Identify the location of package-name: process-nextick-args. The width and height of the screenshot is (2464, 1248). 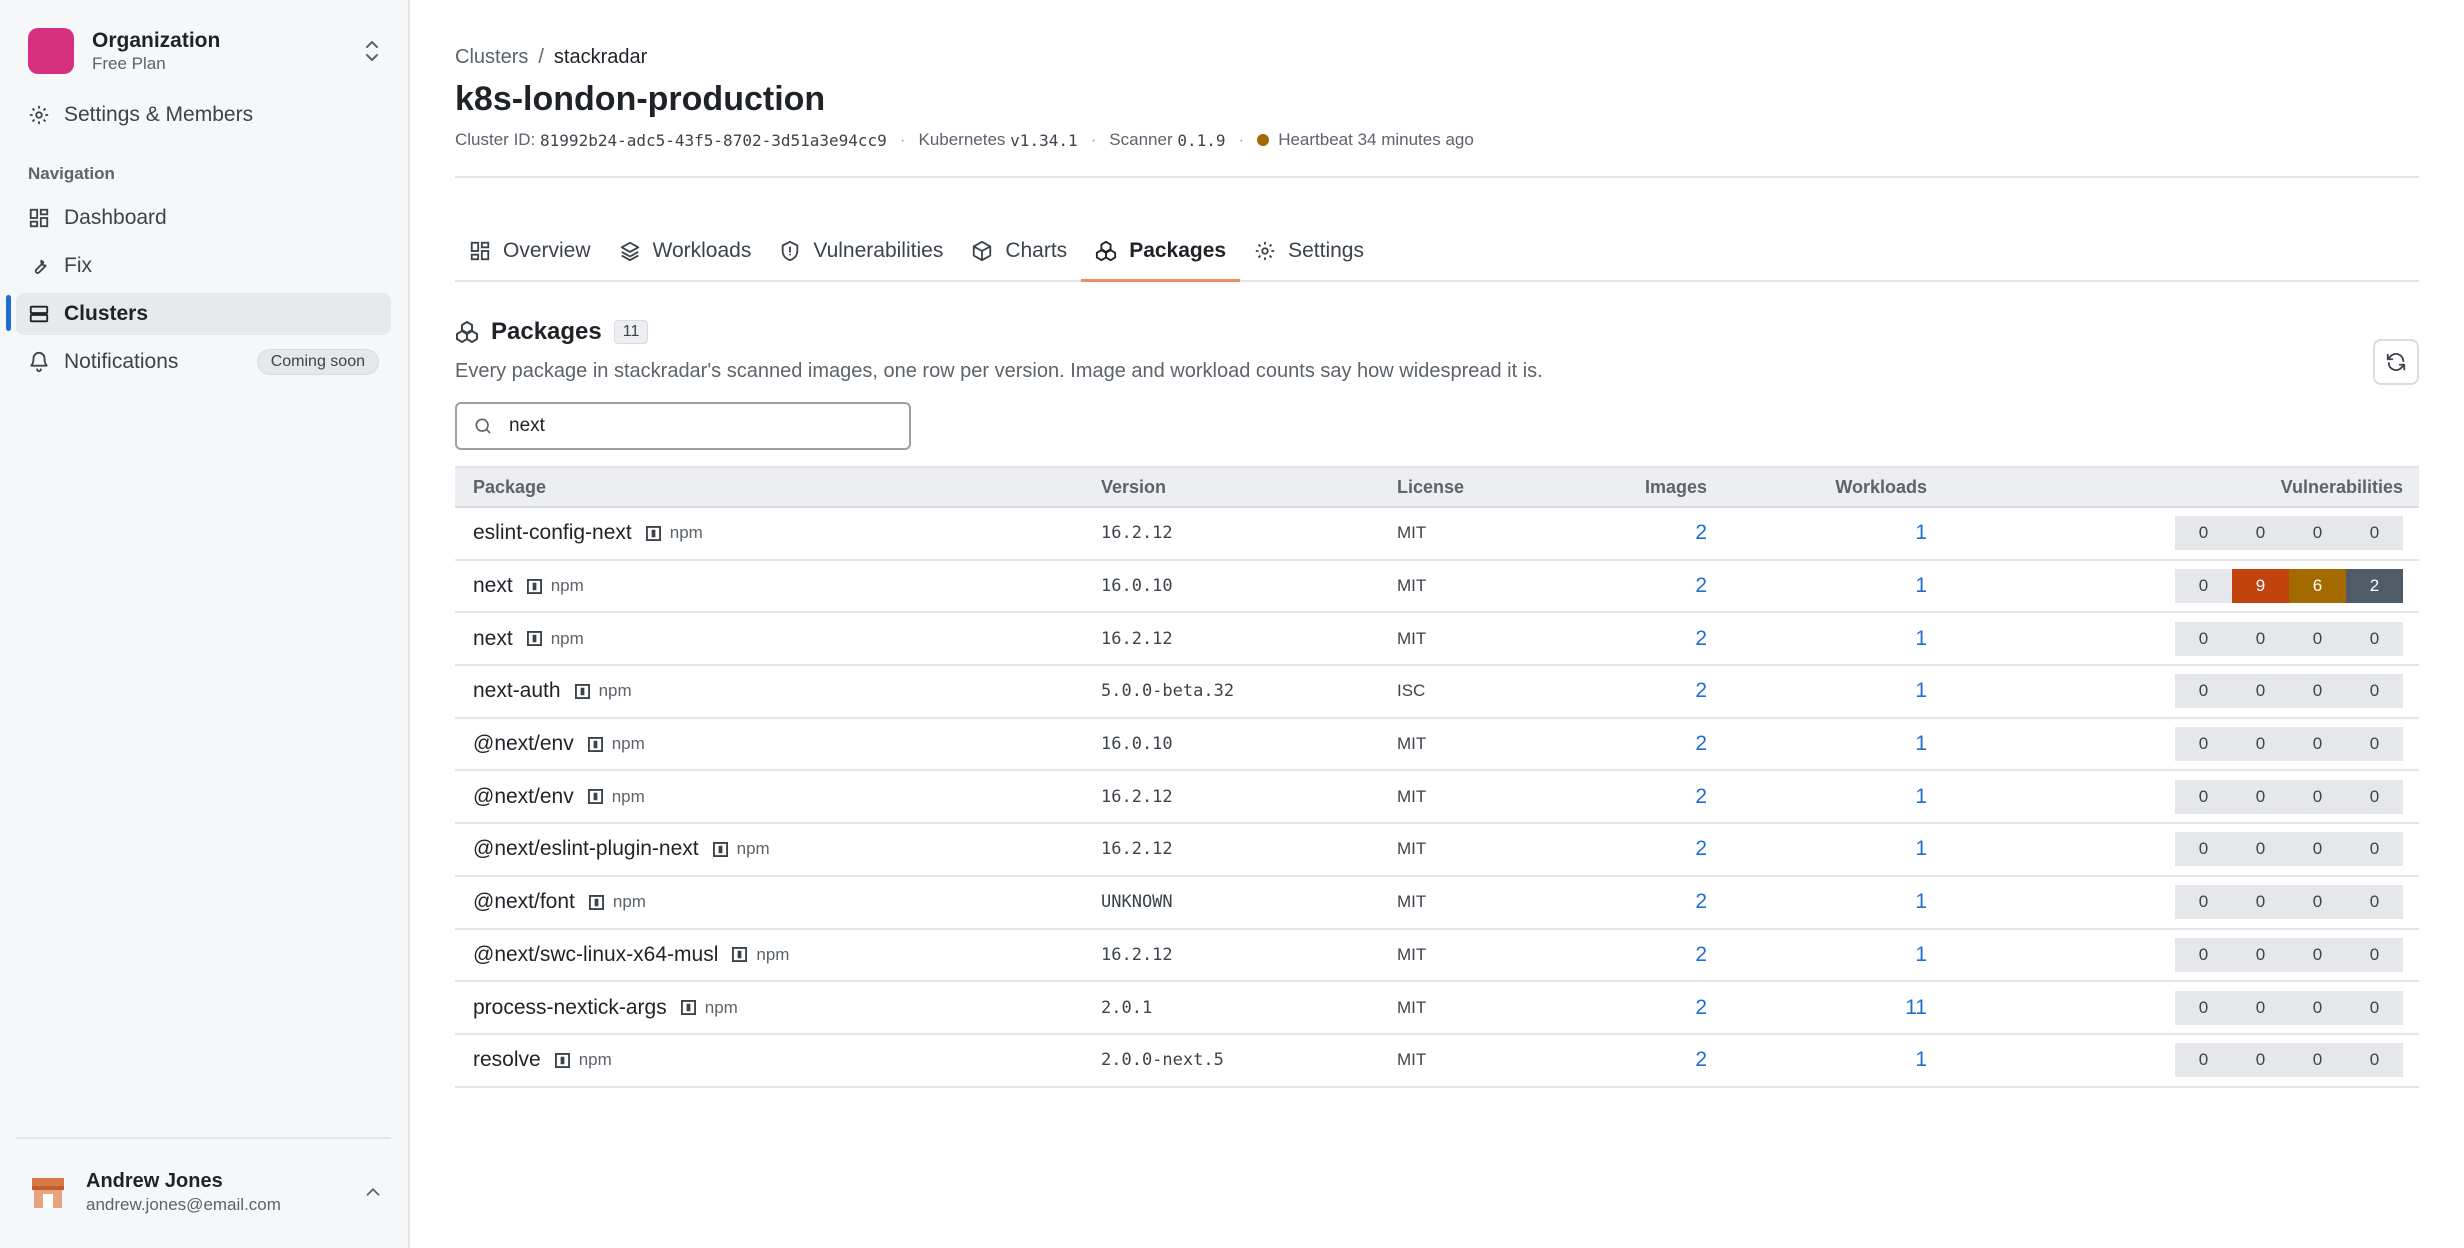
(570, 1008).